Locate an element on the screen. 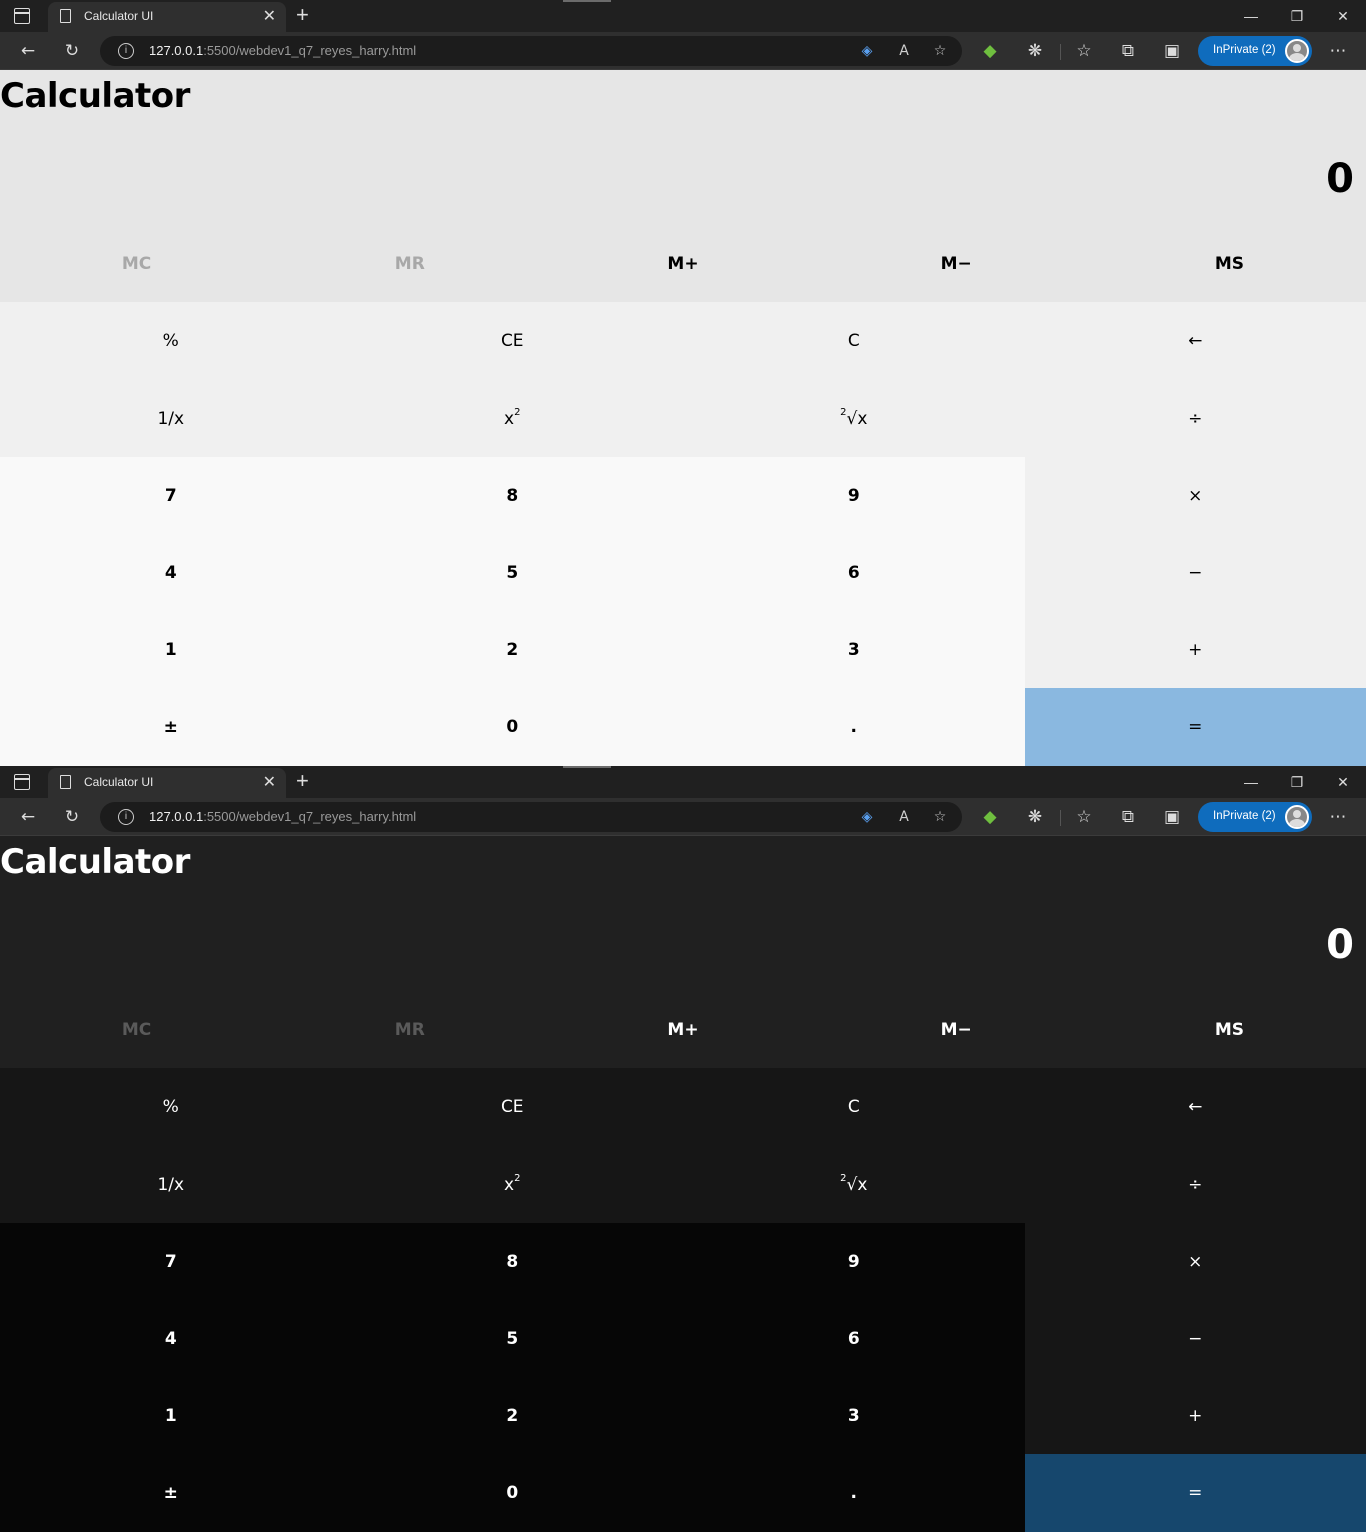 Image resolution: width=1366 pixels, height=1532 pixels. backspace-button: ← is located at coordinates (1195, 341).